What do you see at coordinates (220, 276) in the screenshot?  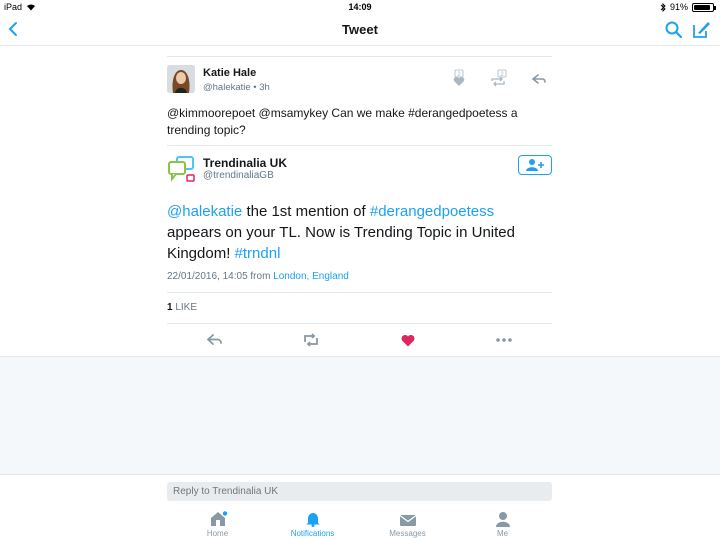 I see `timestamp: 22/01/2016, 14:05 from` at bounding box center [220, 276].